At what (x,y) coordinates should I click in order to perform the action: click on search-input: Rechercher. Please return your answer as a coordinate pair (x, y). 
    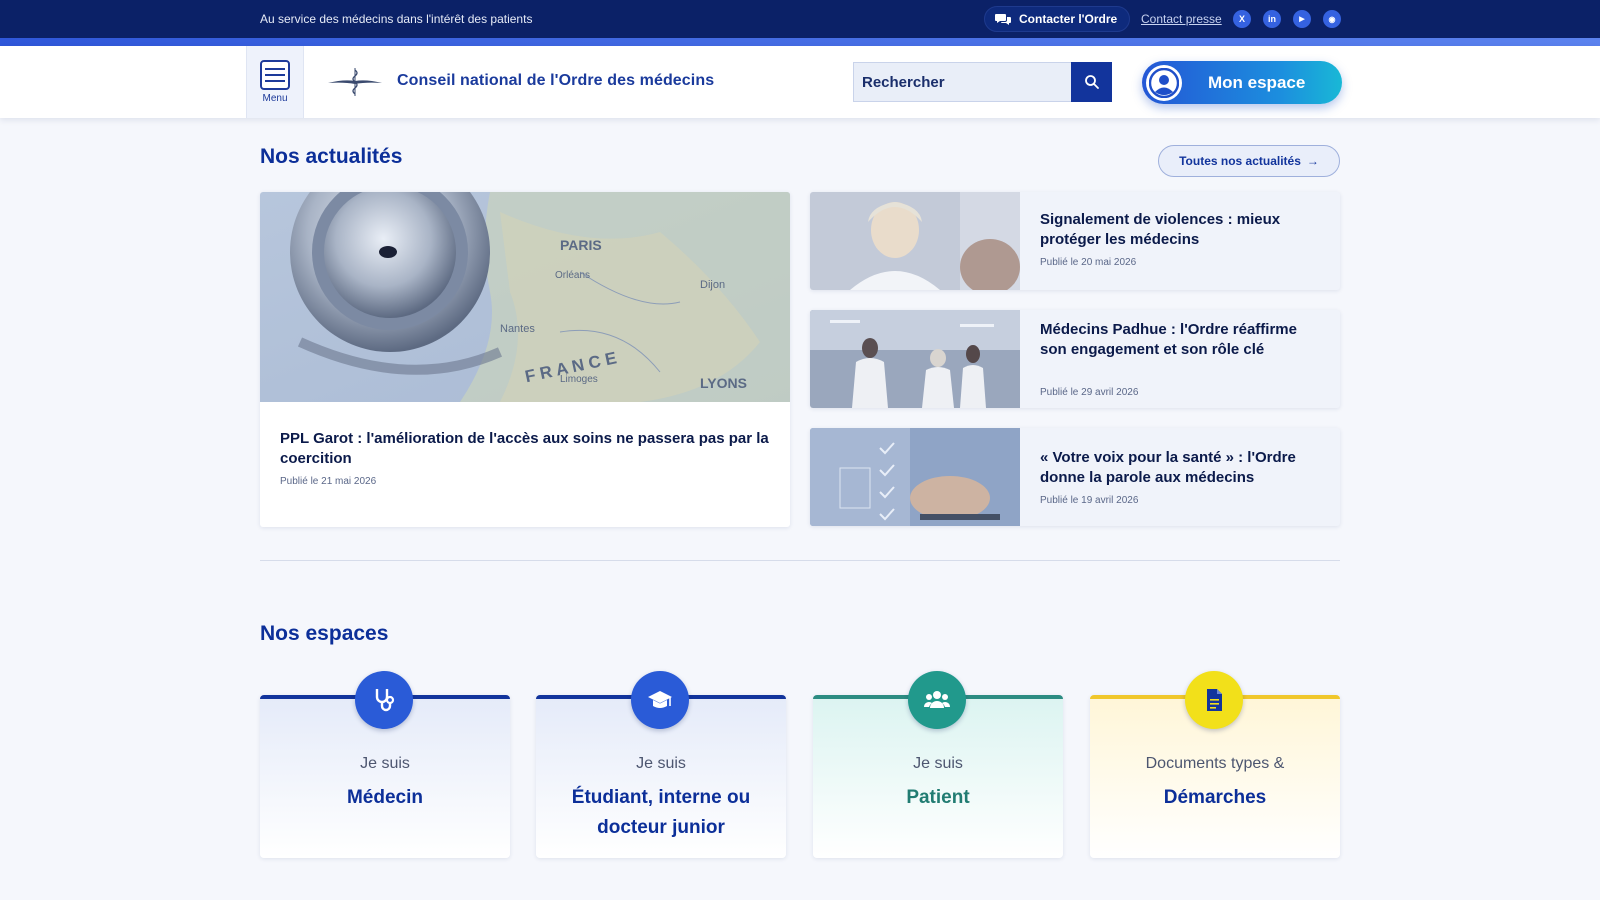
    Looking at the image, I should click on (962, 82).